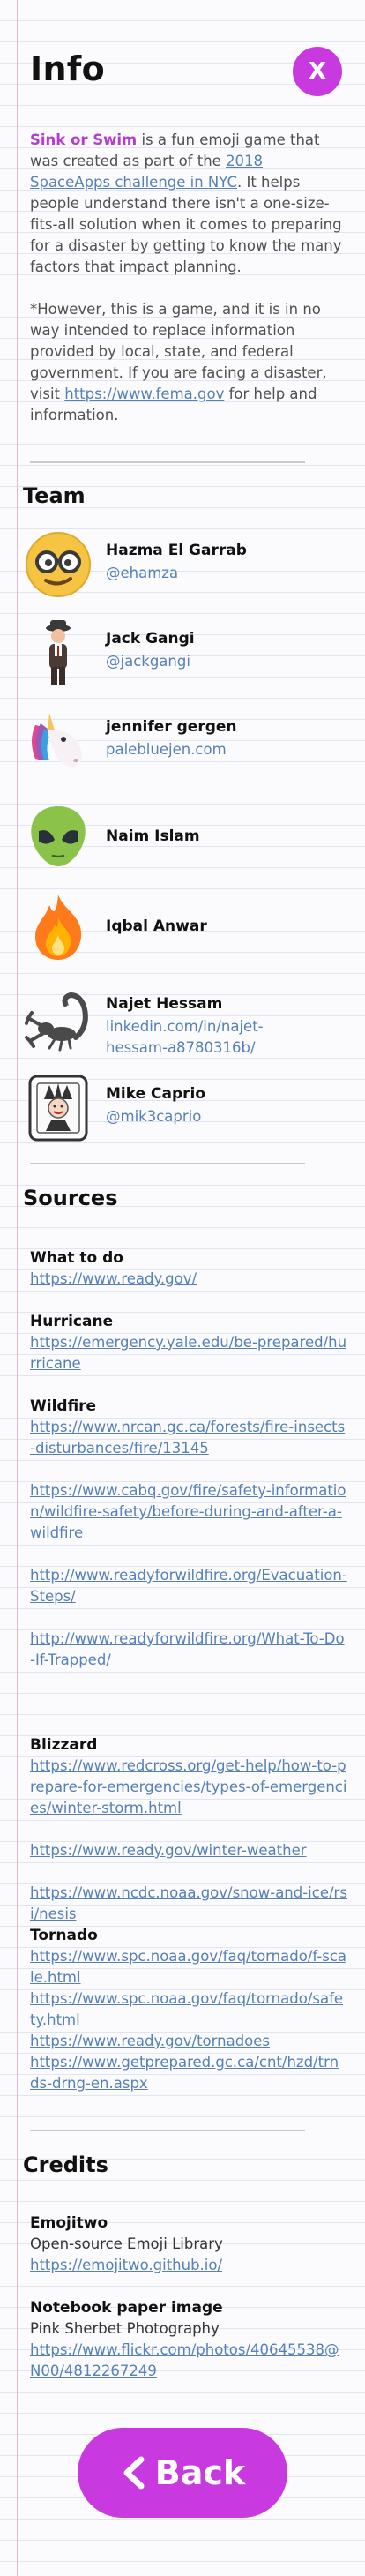 The image size is (365, 2576). I want to click on detective-icon, so click(58, 653).